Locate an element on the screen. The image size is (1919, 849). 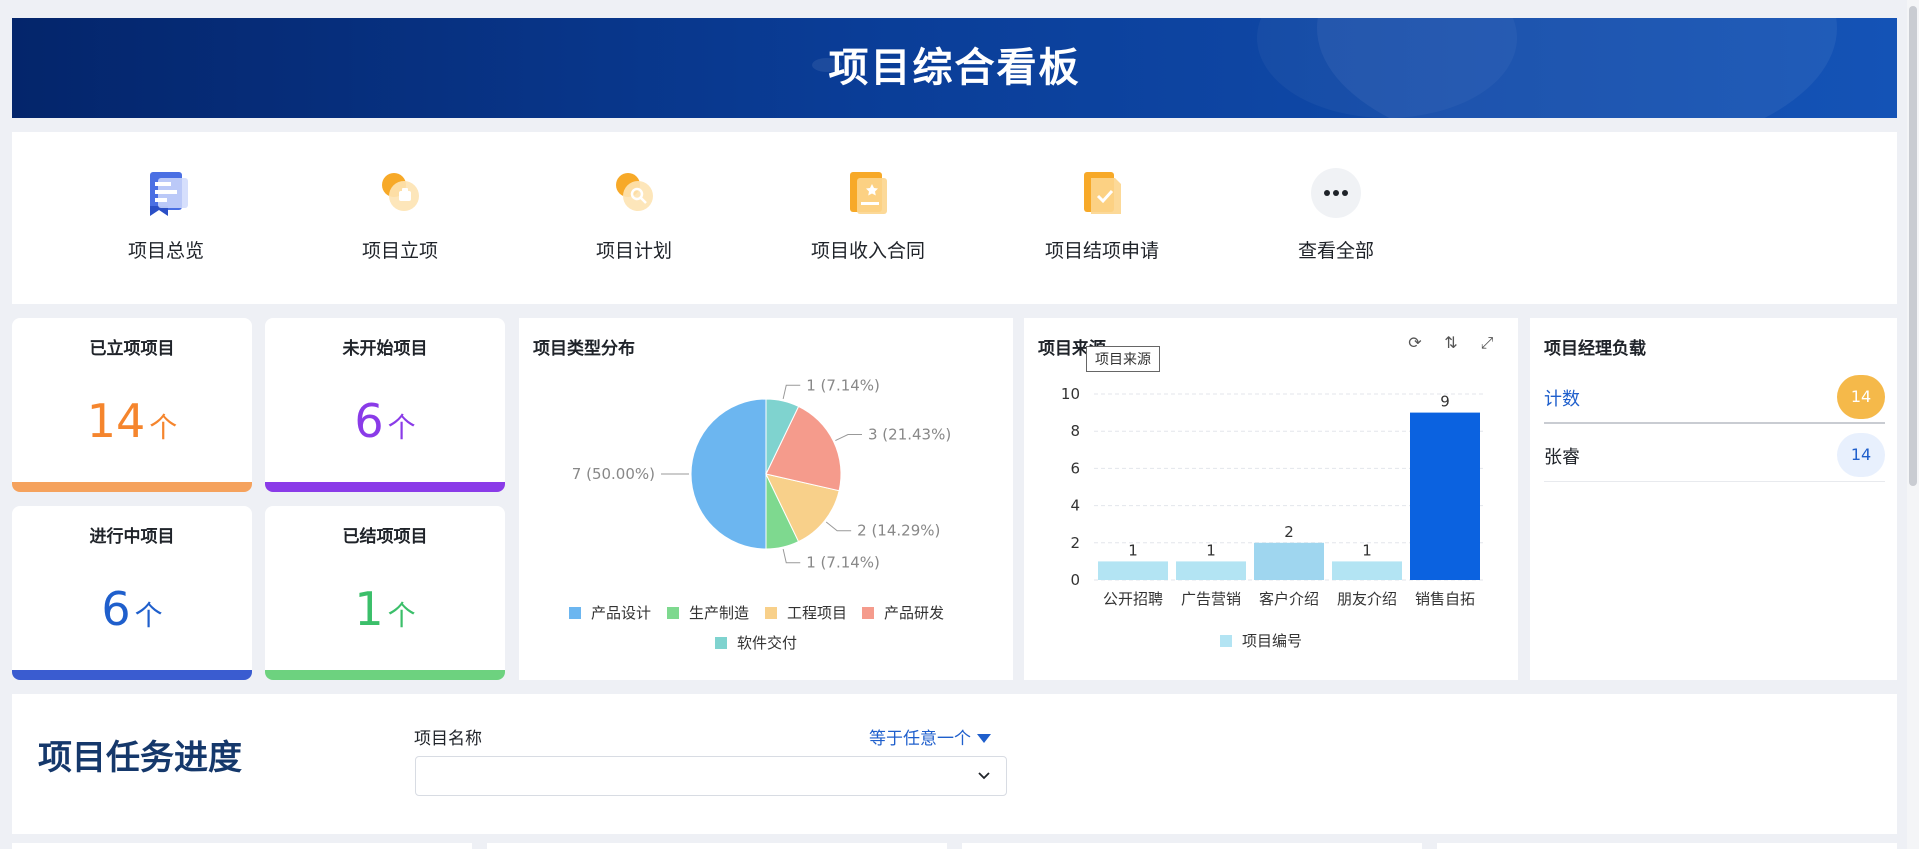
section-title: 项目任务进度 is located at coordinates (140, 758).